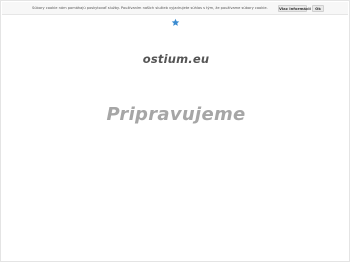 This screenshot has width=350, height=262. What do you see at coordinates (175, 22) in the screenshot?
I see `star-icon` at bounding box center [175, 22].